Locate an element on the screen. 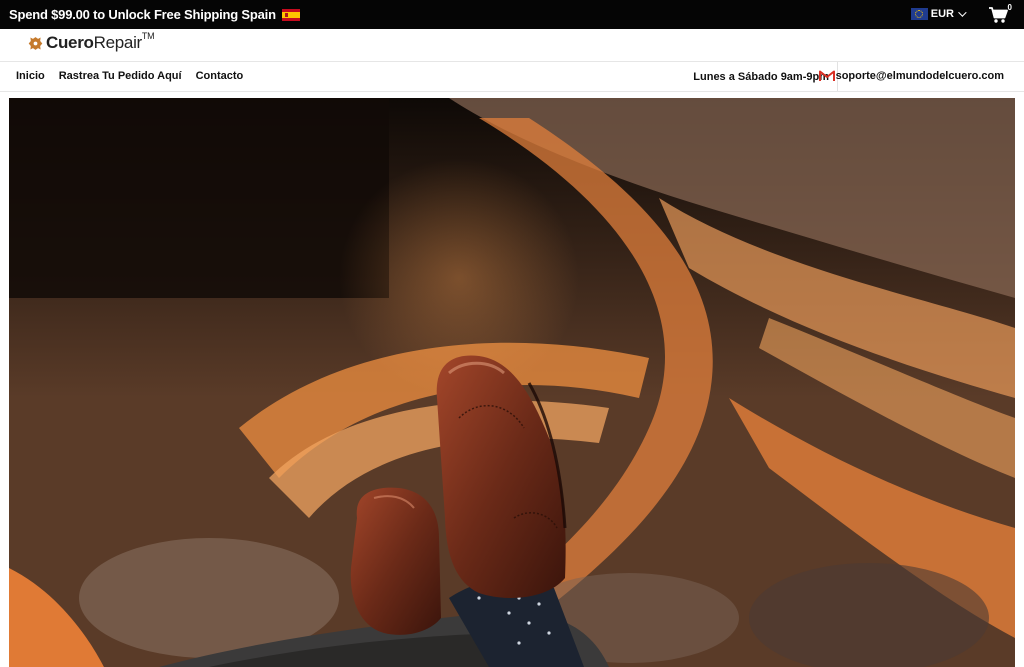 This screenshot has width=1024, height=667. nav-item-rastrea-pedido: Rastrea Tu Pedido Aquí is located at coordinates (120, 76).